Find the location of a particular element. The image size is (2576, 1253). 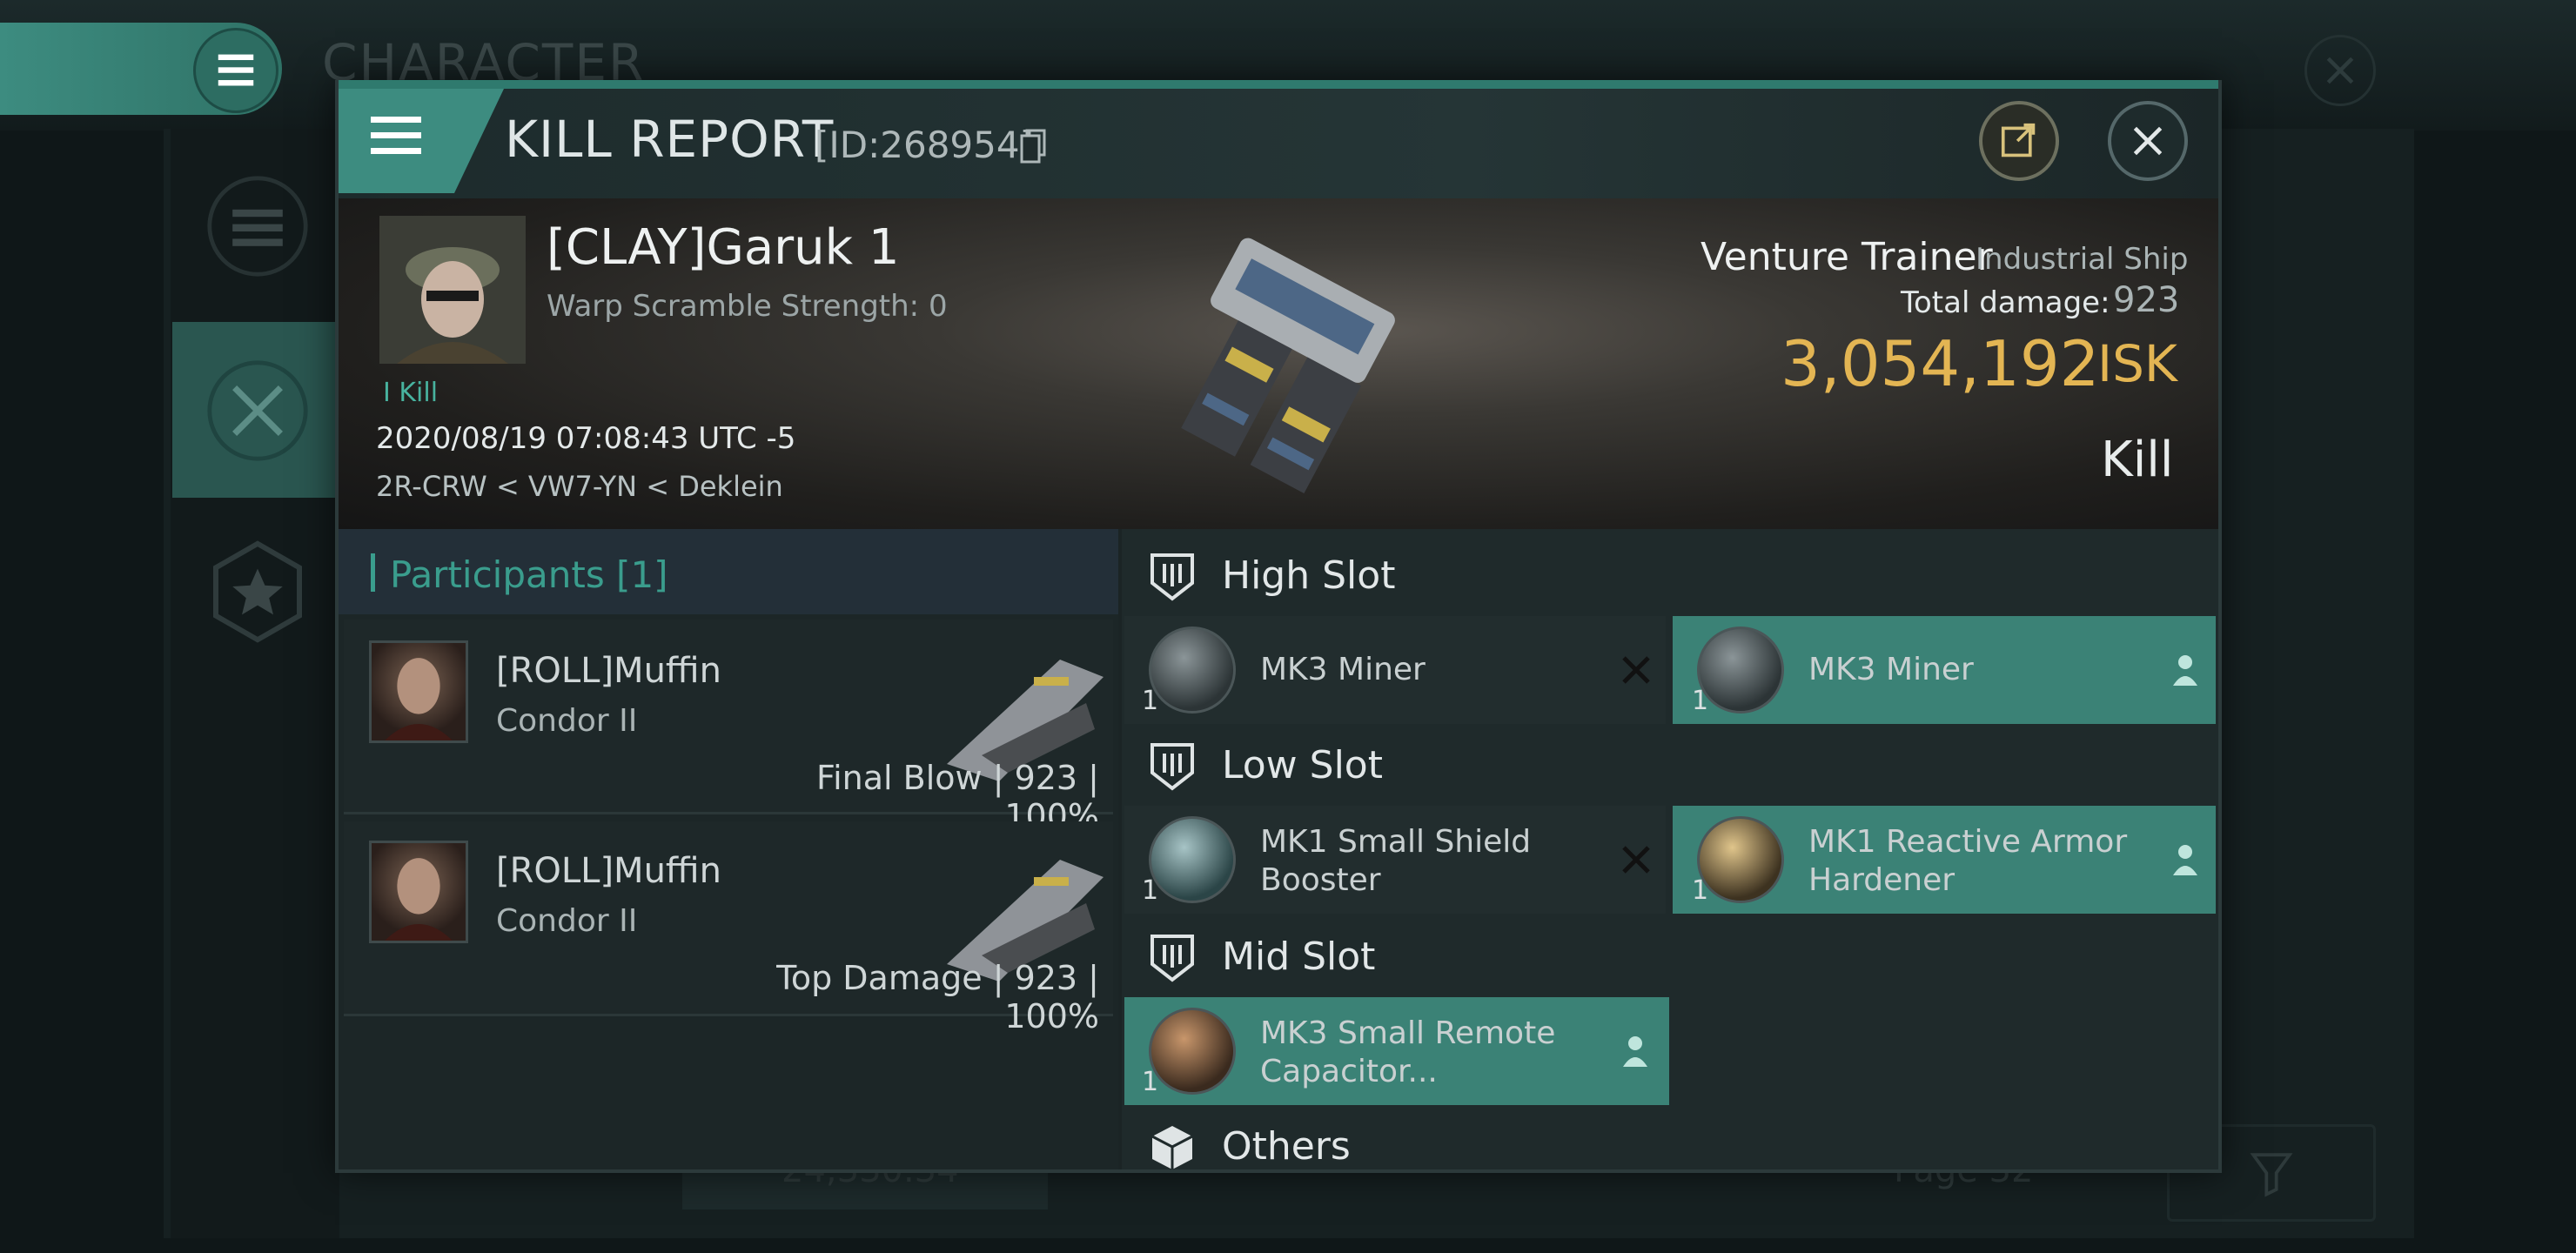

isk-unit: ISK is located at coordinates (2137, 363).